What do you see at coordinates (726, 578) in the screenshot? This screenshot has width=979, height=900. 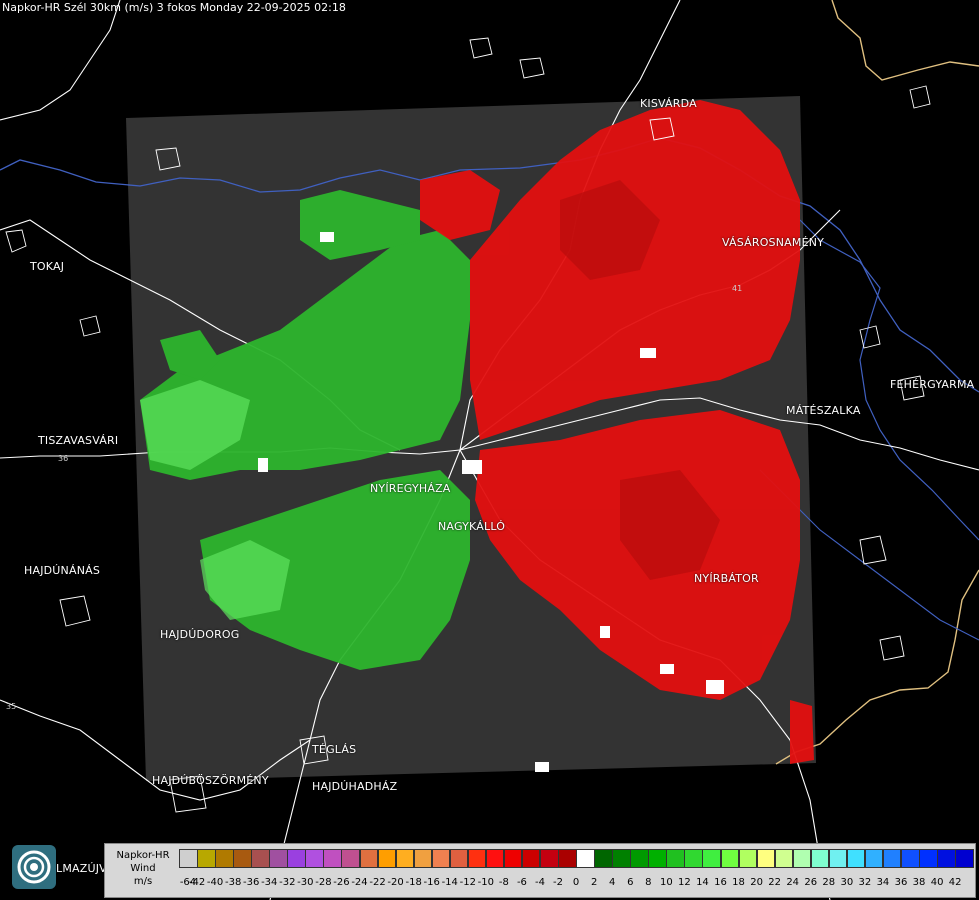 I see `city-label-nyirbator: NYÍRBÁTOR` at bounding box center [726, 578].